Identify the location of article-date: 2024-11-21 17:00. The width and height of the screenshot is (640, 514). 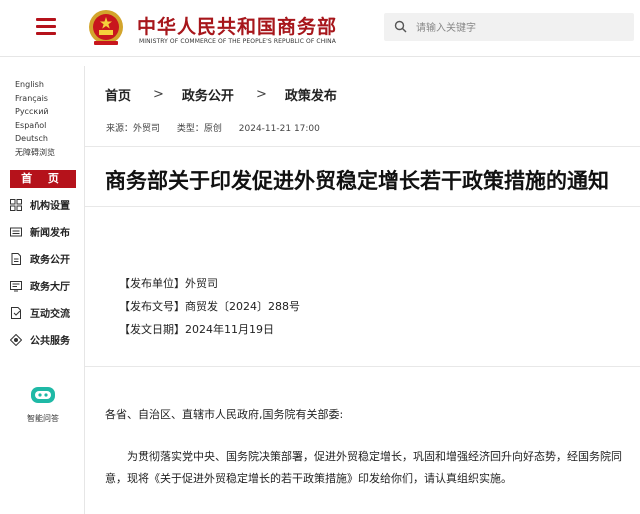
(279, 129).